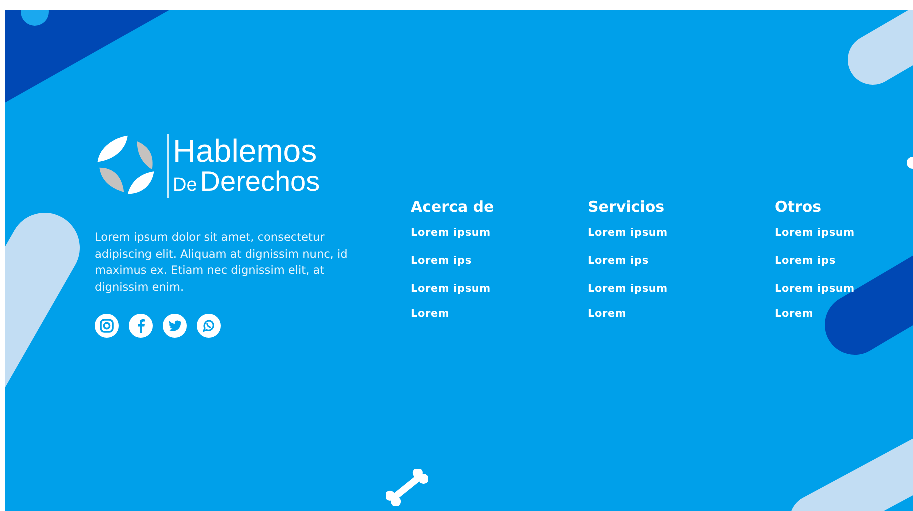 The image size is (913, 511). I want to click on bird-icon, so click(175, 326).